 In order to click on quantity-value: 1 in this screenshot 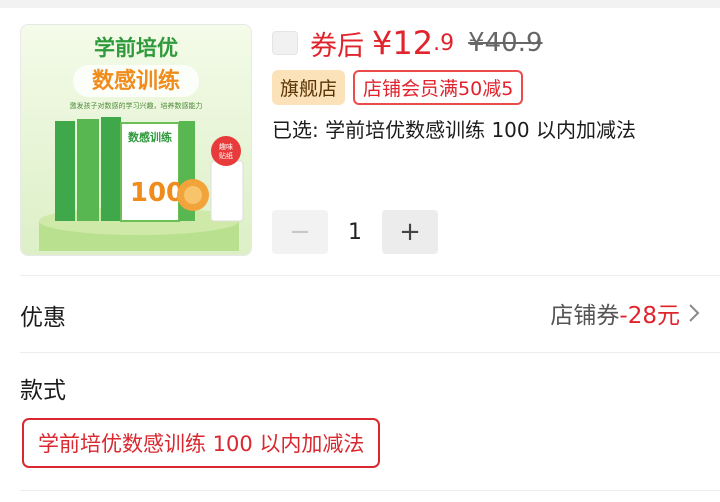, I will do `click(355, 232)`.